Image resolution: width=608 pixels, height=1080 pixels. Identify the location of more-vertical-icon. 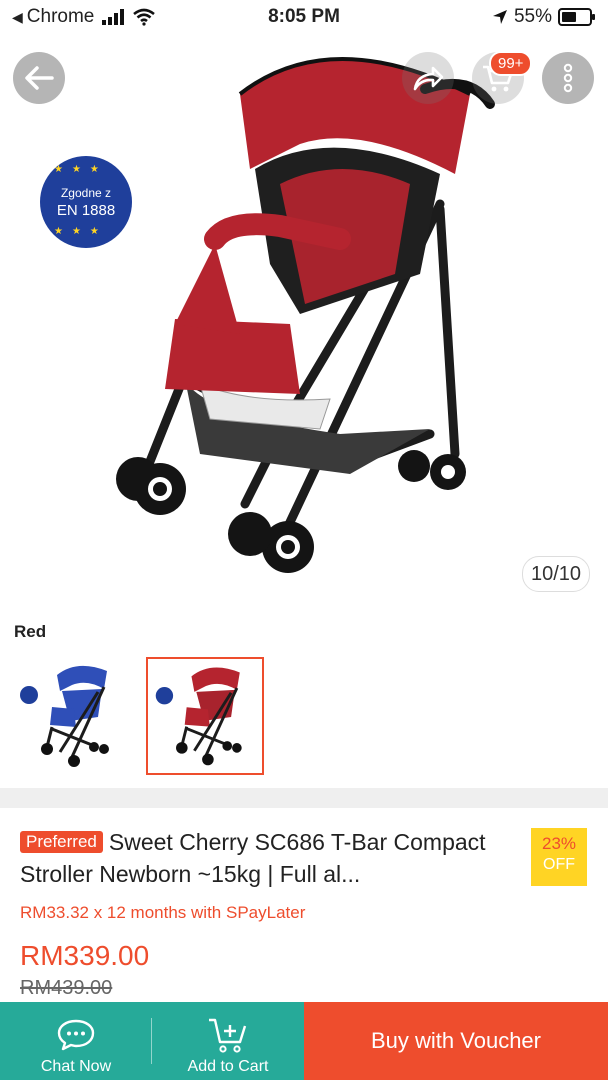
(568, 78).